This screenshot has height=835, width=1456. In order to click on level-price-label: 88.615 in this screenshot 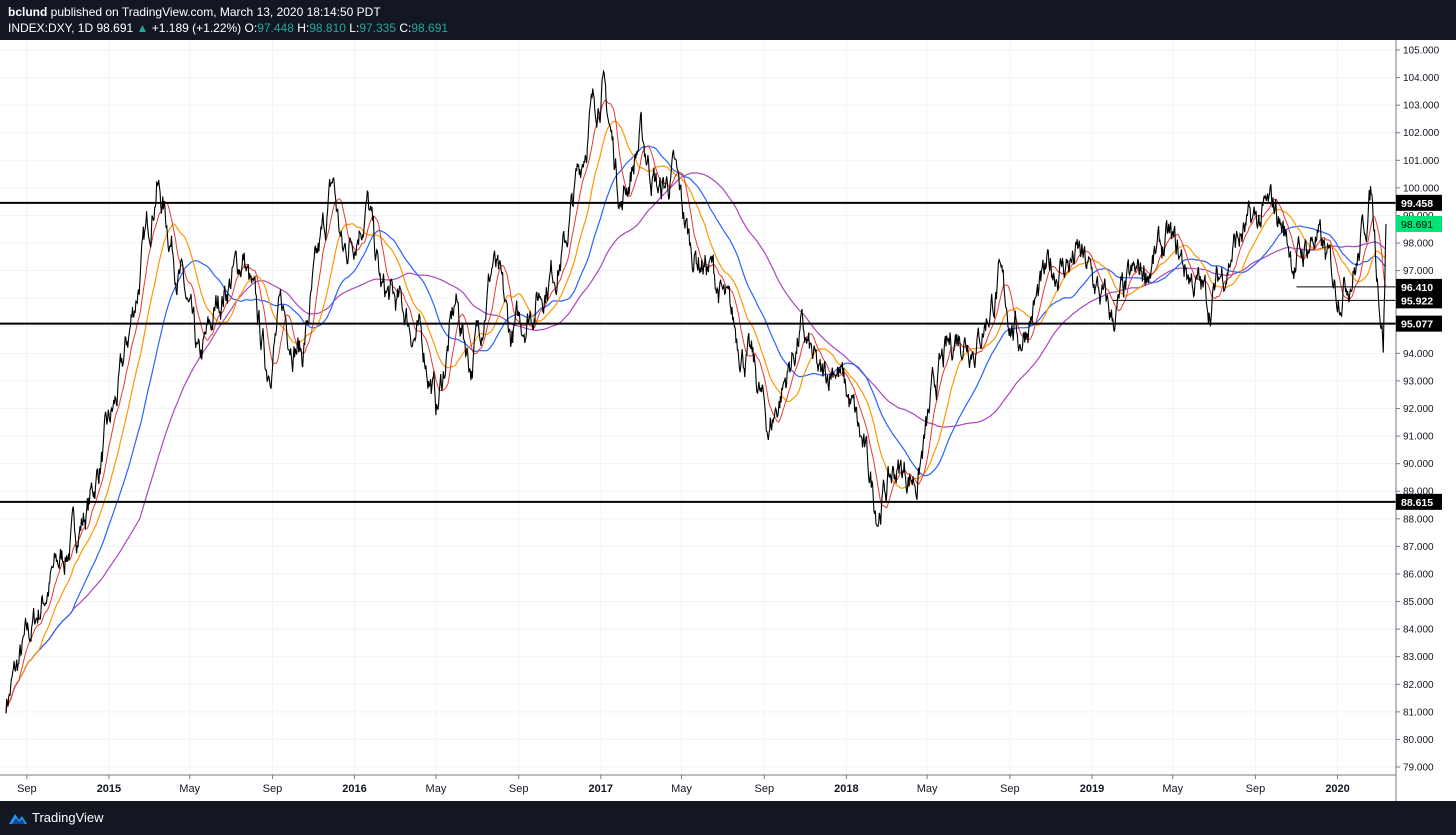, I will do `click(1417, 503)`.